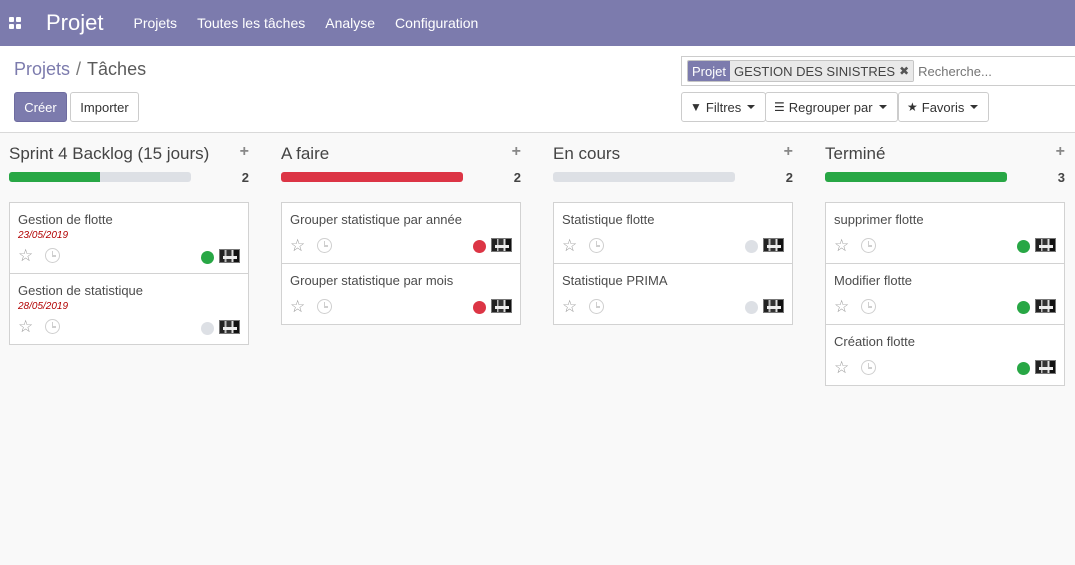 This screenshot has width=1075, height=565. Describe the element at coordinates (129, 238) in the screenshot. I see `task-card: Gestion de flotte 23/05/2019 ☆` at that location.